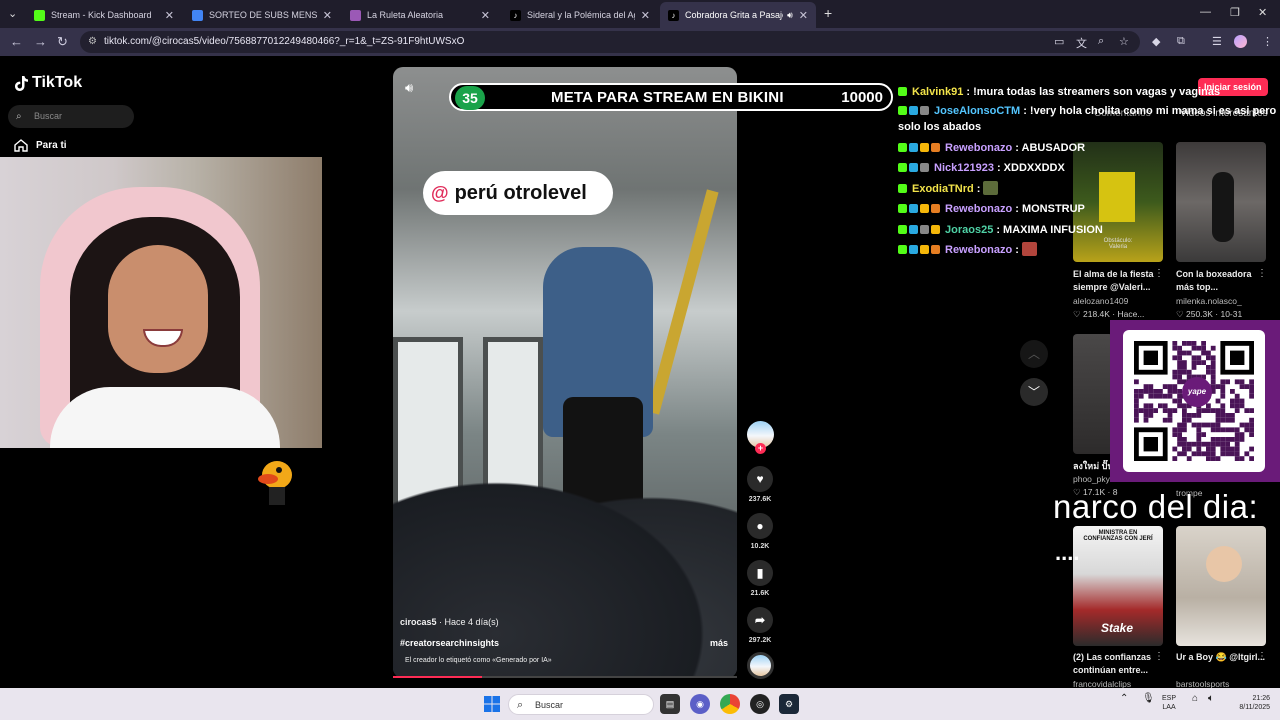  What do you see at coordinates (48, 83) in the screenshot?
I see `tiktok-logo: TikTok` at bounding box center [48, 83].